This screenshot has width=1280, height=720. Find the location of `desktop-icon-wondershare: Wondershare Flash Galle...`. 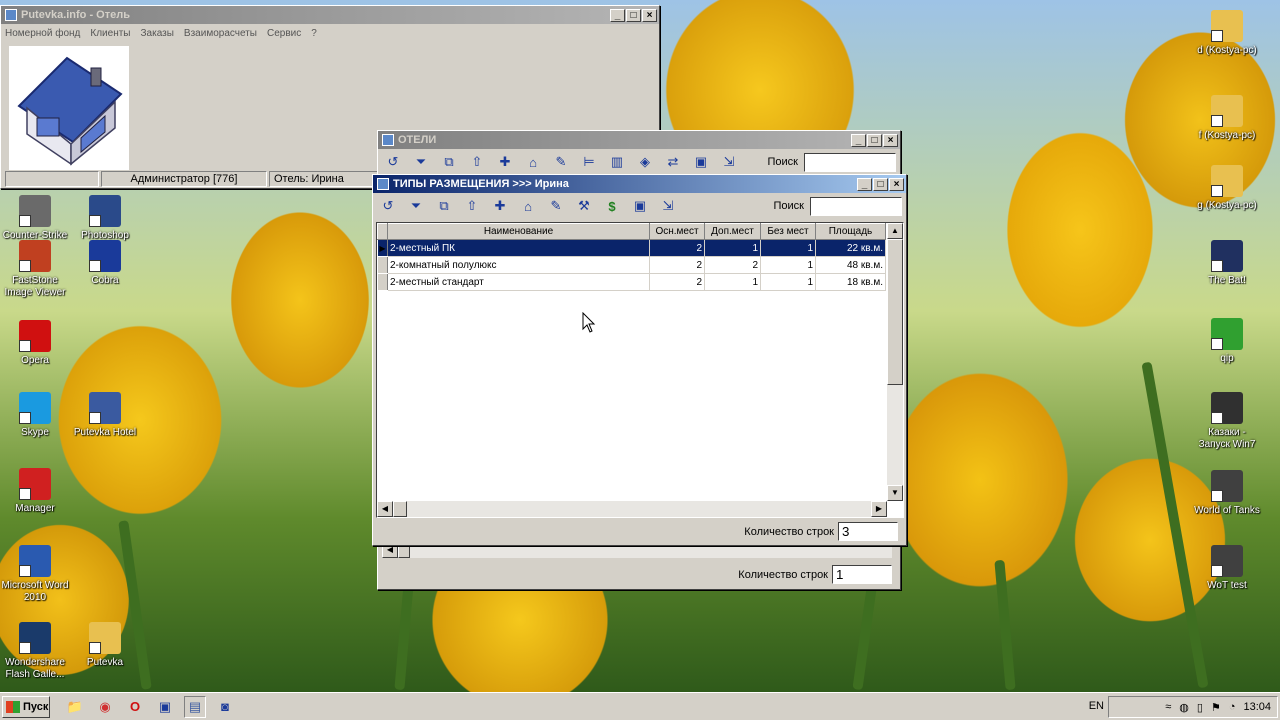

desktop-icon-wondershare: Wondershare Flash Galle... is located at coordinates (35, 651).